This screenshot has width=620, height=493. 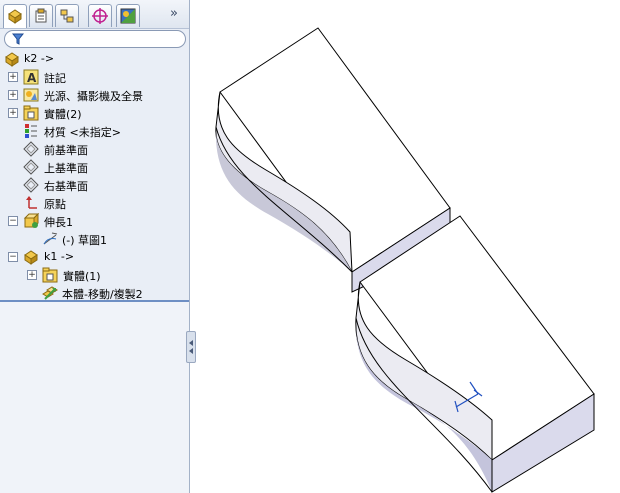 I want to click on tree-item-label: k2 ->, so click(x=39, y=58).